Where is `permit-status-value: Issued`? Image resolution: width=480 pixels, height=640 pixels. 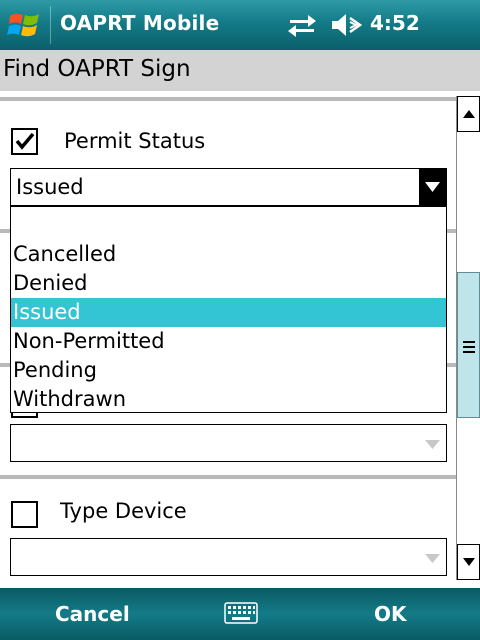
permit-status-value: Issued is located at coordinates (50, 187).